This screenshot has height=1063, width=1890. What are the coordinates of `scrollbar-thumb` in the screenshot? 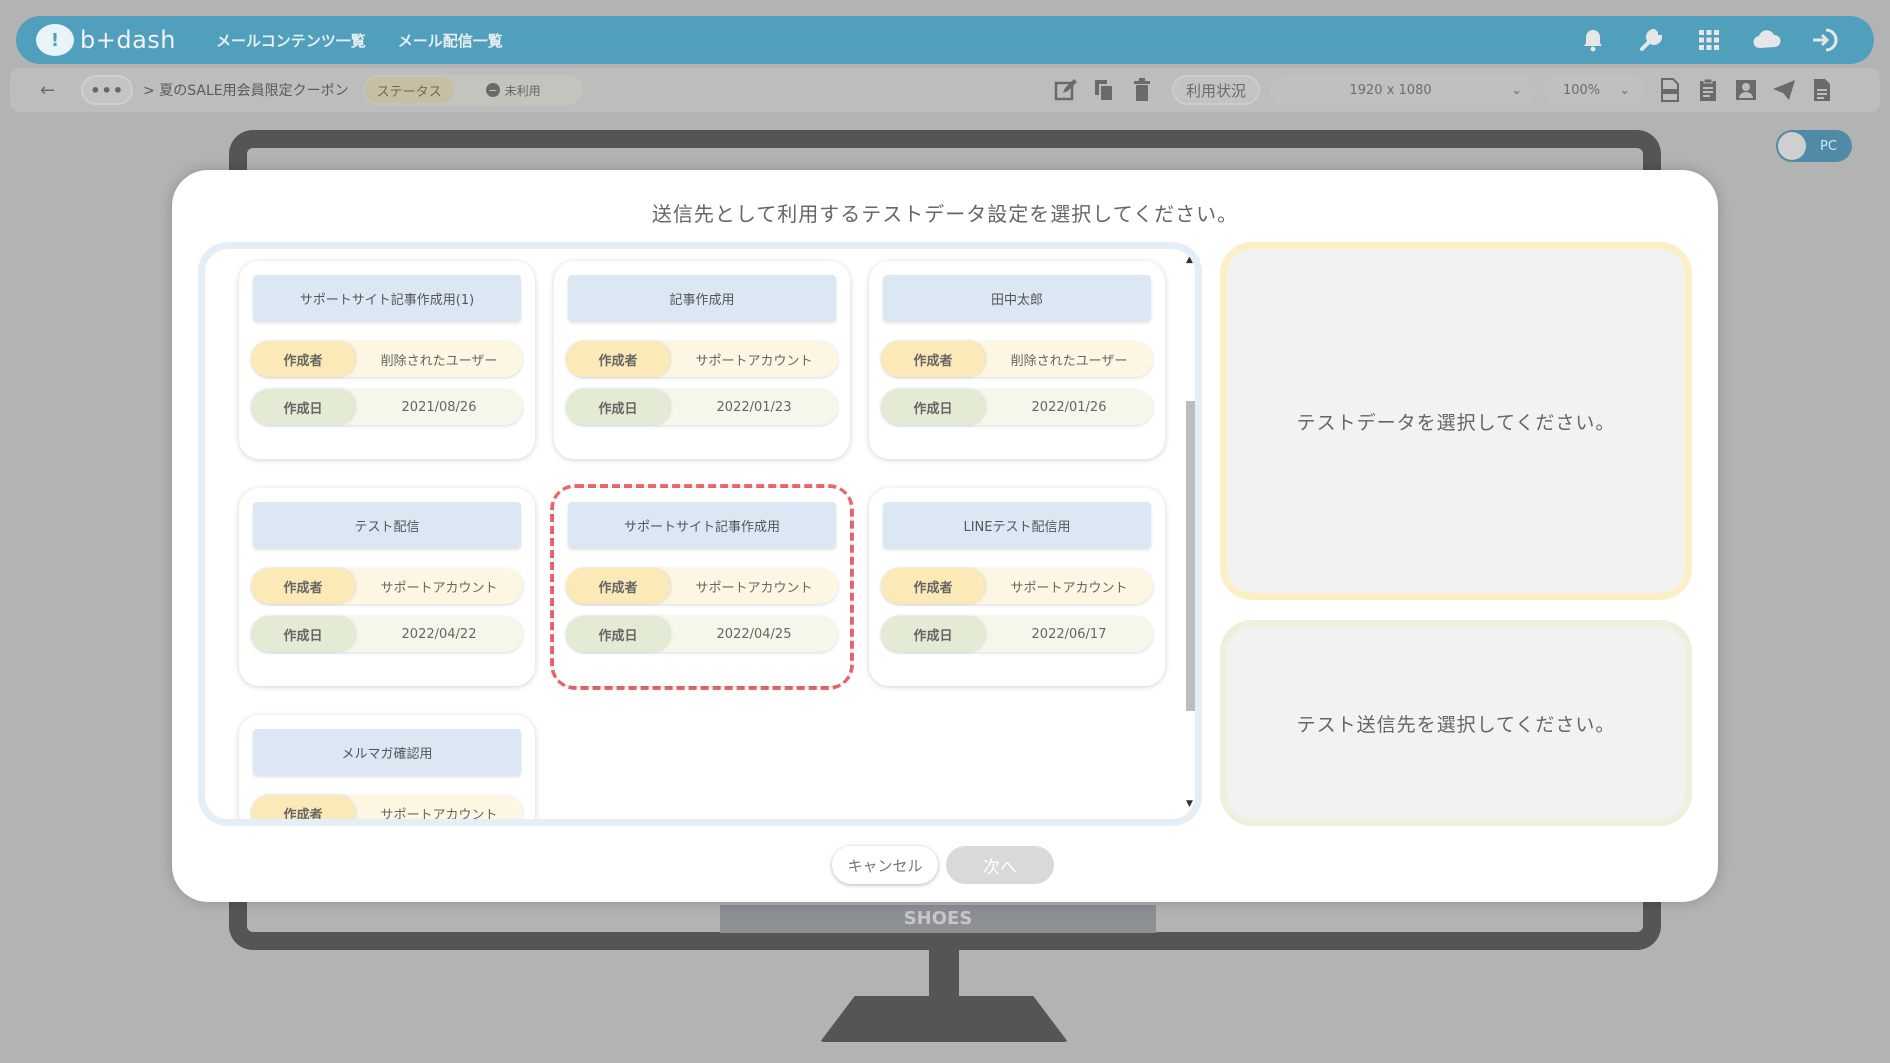 It's located at (1190, 556).